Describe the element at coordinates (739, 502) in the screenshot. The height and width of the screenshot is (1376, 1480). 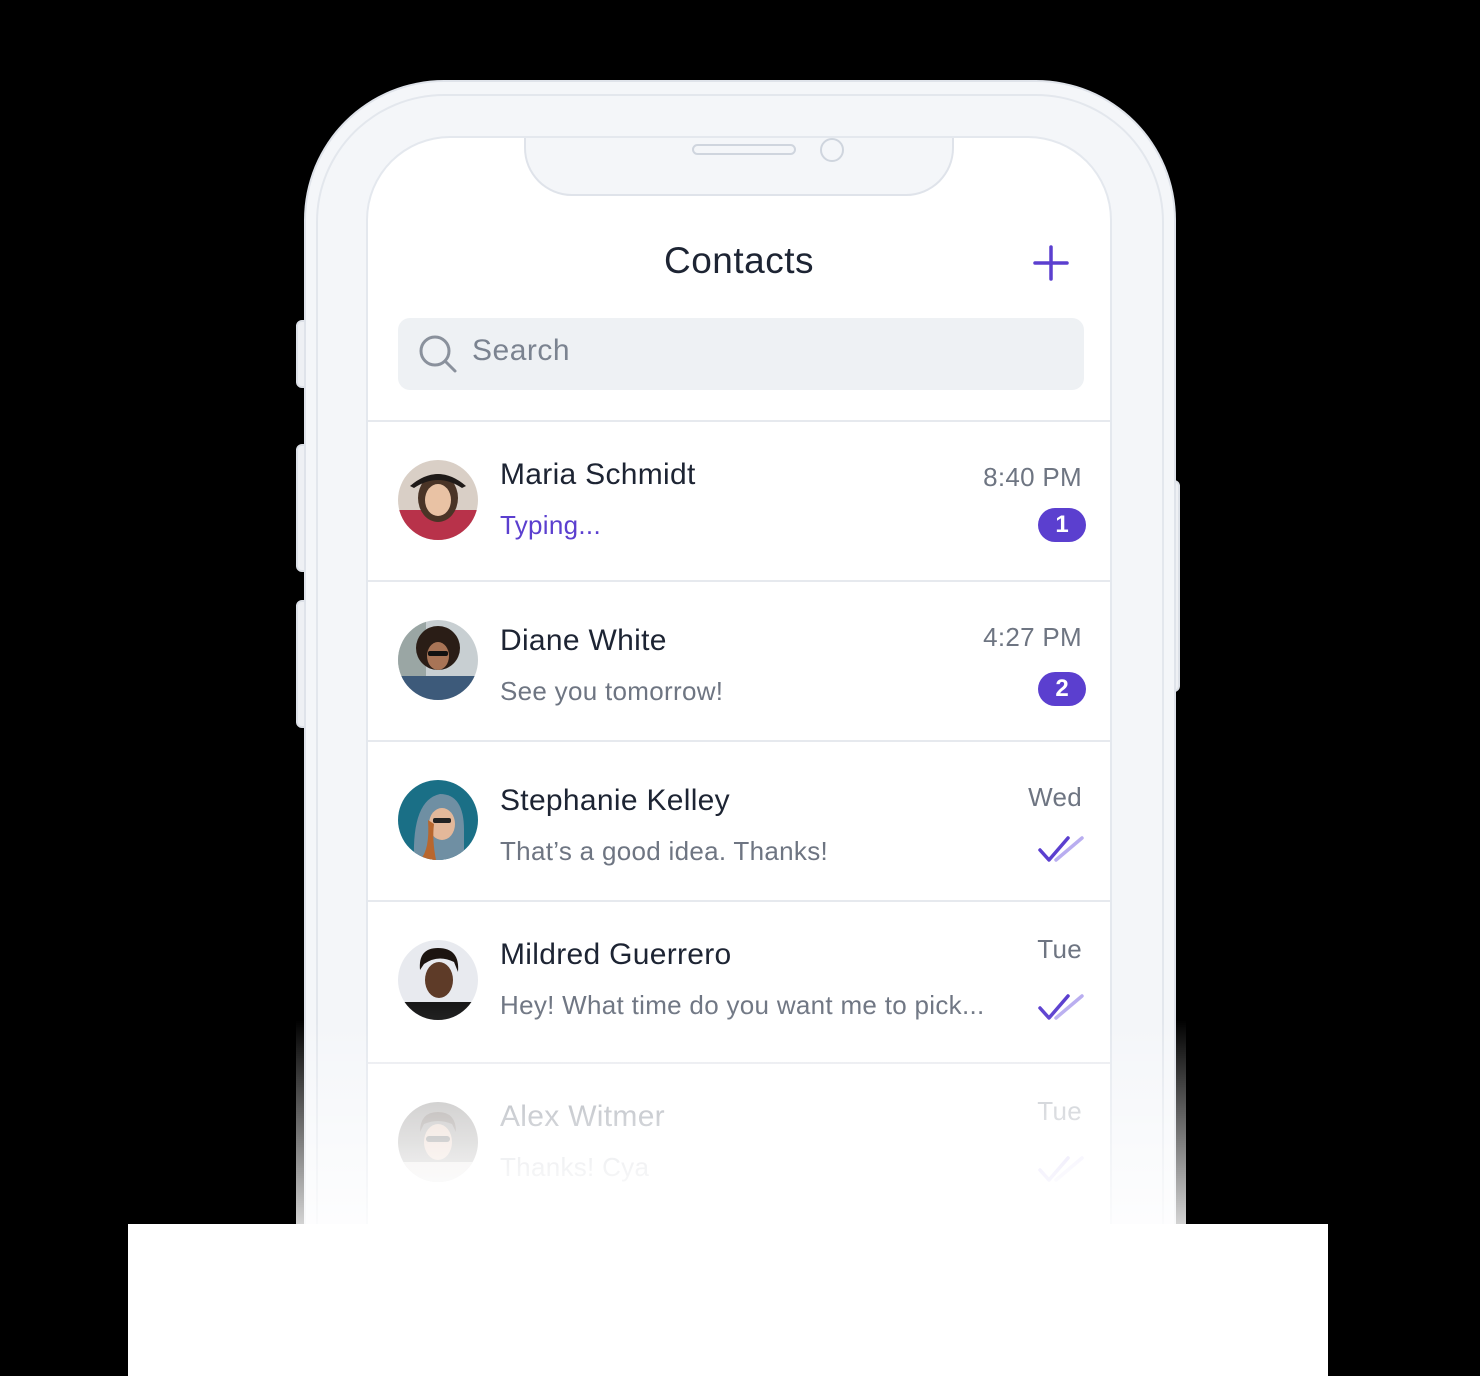
I see `contact-row-maria-schmidt: Maria Schmidt Typing... 8:40 PM 1` at that location.